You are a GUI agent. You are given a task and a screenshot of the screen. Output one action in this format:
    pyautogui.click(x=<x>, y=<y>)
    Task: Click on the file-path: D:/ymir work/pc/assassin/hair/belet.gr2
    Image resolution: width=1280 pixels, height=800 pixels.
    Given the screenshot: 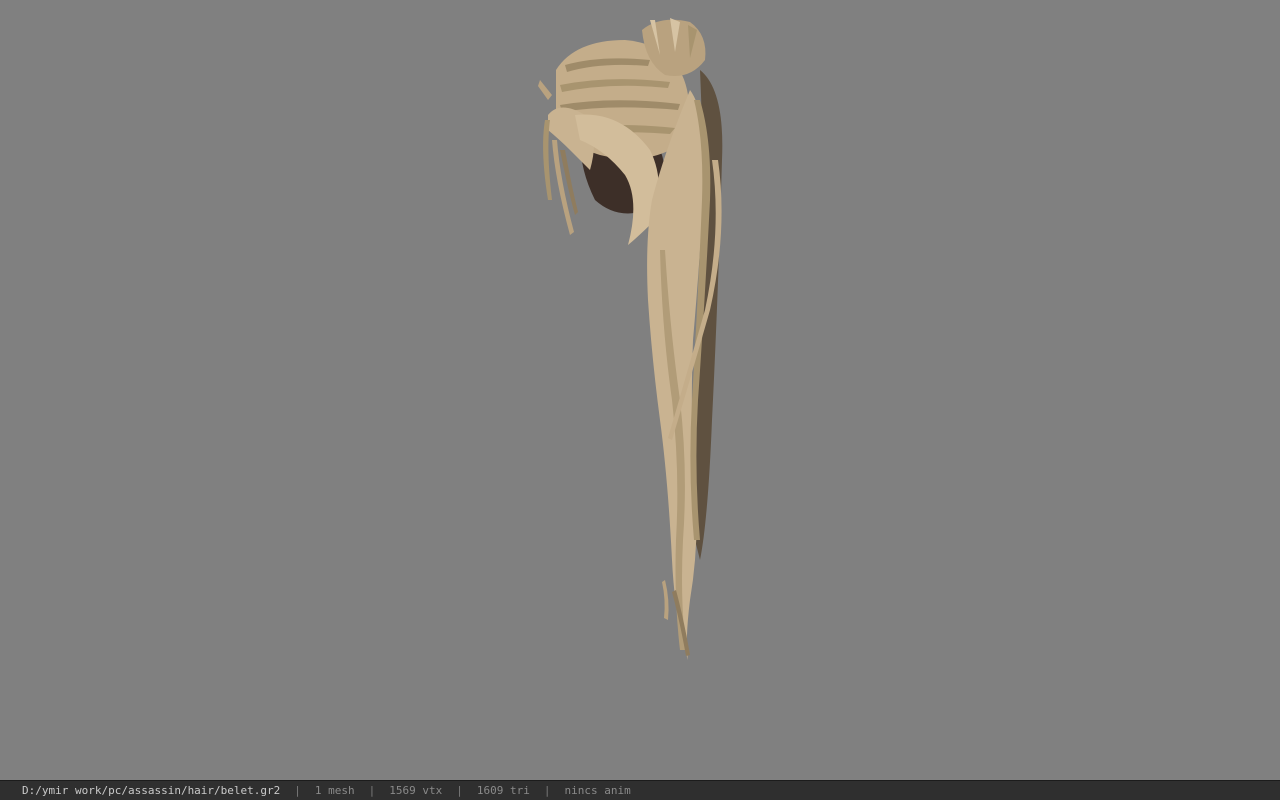 What is the action you would take?
    pyautogui.click(x=151, y=790)
    